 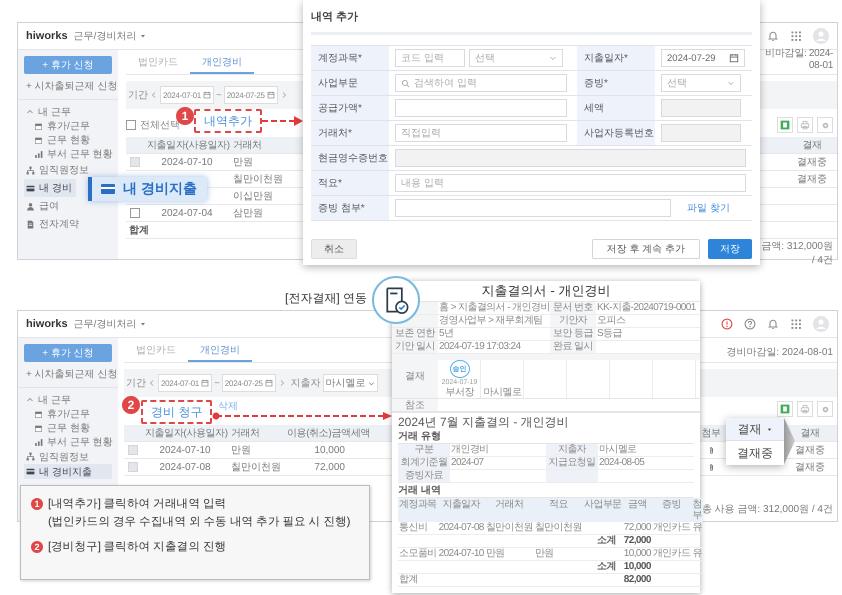 I want to click on delete-link: 삭제, so click(x=228, y=406).